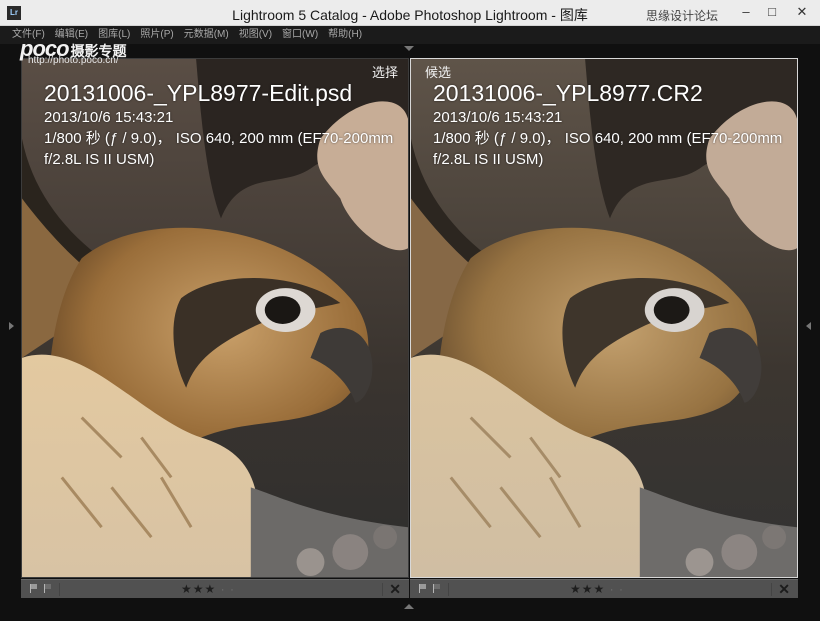 This screenshot has width=820, height=621. Describe the element at coordinates (300, 35) in the screenshot. I see `menu-window: 窗口(W)` at that location.